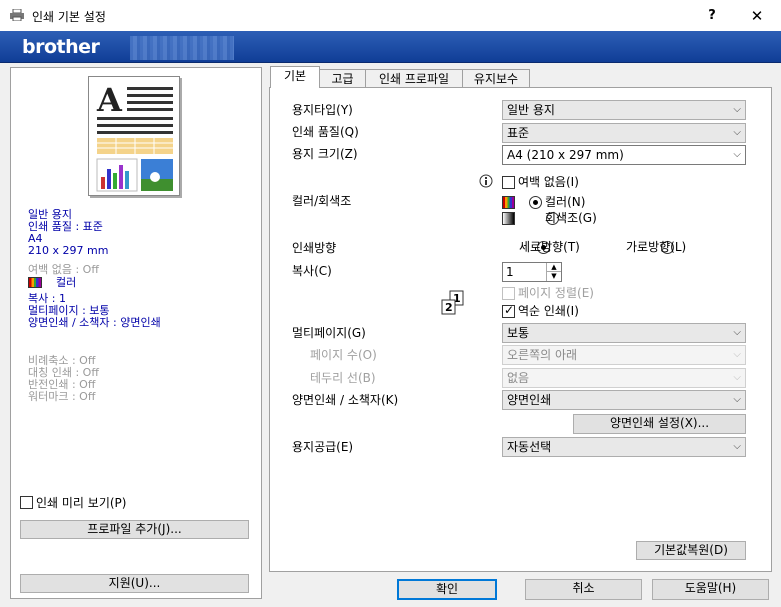 The height and width of the screenshot is (607, 781). What do you see at coordinates (325, 132) in the screenshot?
I see `quality-label: 인쇄 품질(Q)` at bounding box center [325, 132].